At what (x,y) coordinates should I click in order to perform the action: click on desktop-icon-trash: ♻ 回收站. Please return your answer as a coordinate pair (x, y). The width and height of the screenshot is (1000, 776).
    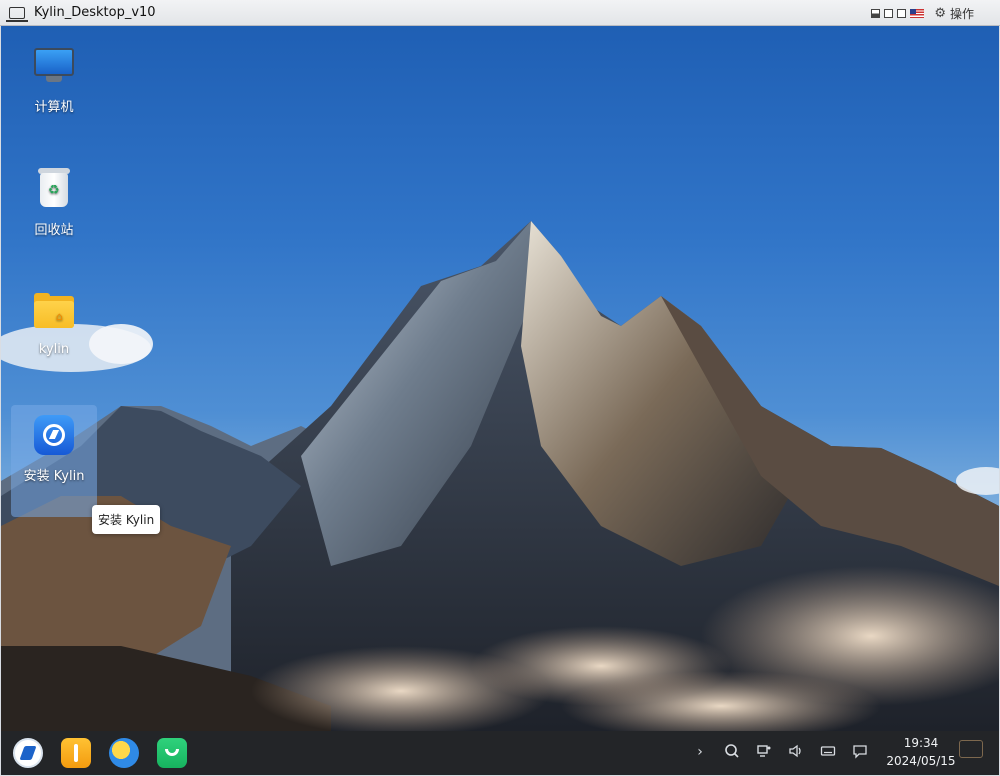
    Looking at the image, I should click on (54, 210).